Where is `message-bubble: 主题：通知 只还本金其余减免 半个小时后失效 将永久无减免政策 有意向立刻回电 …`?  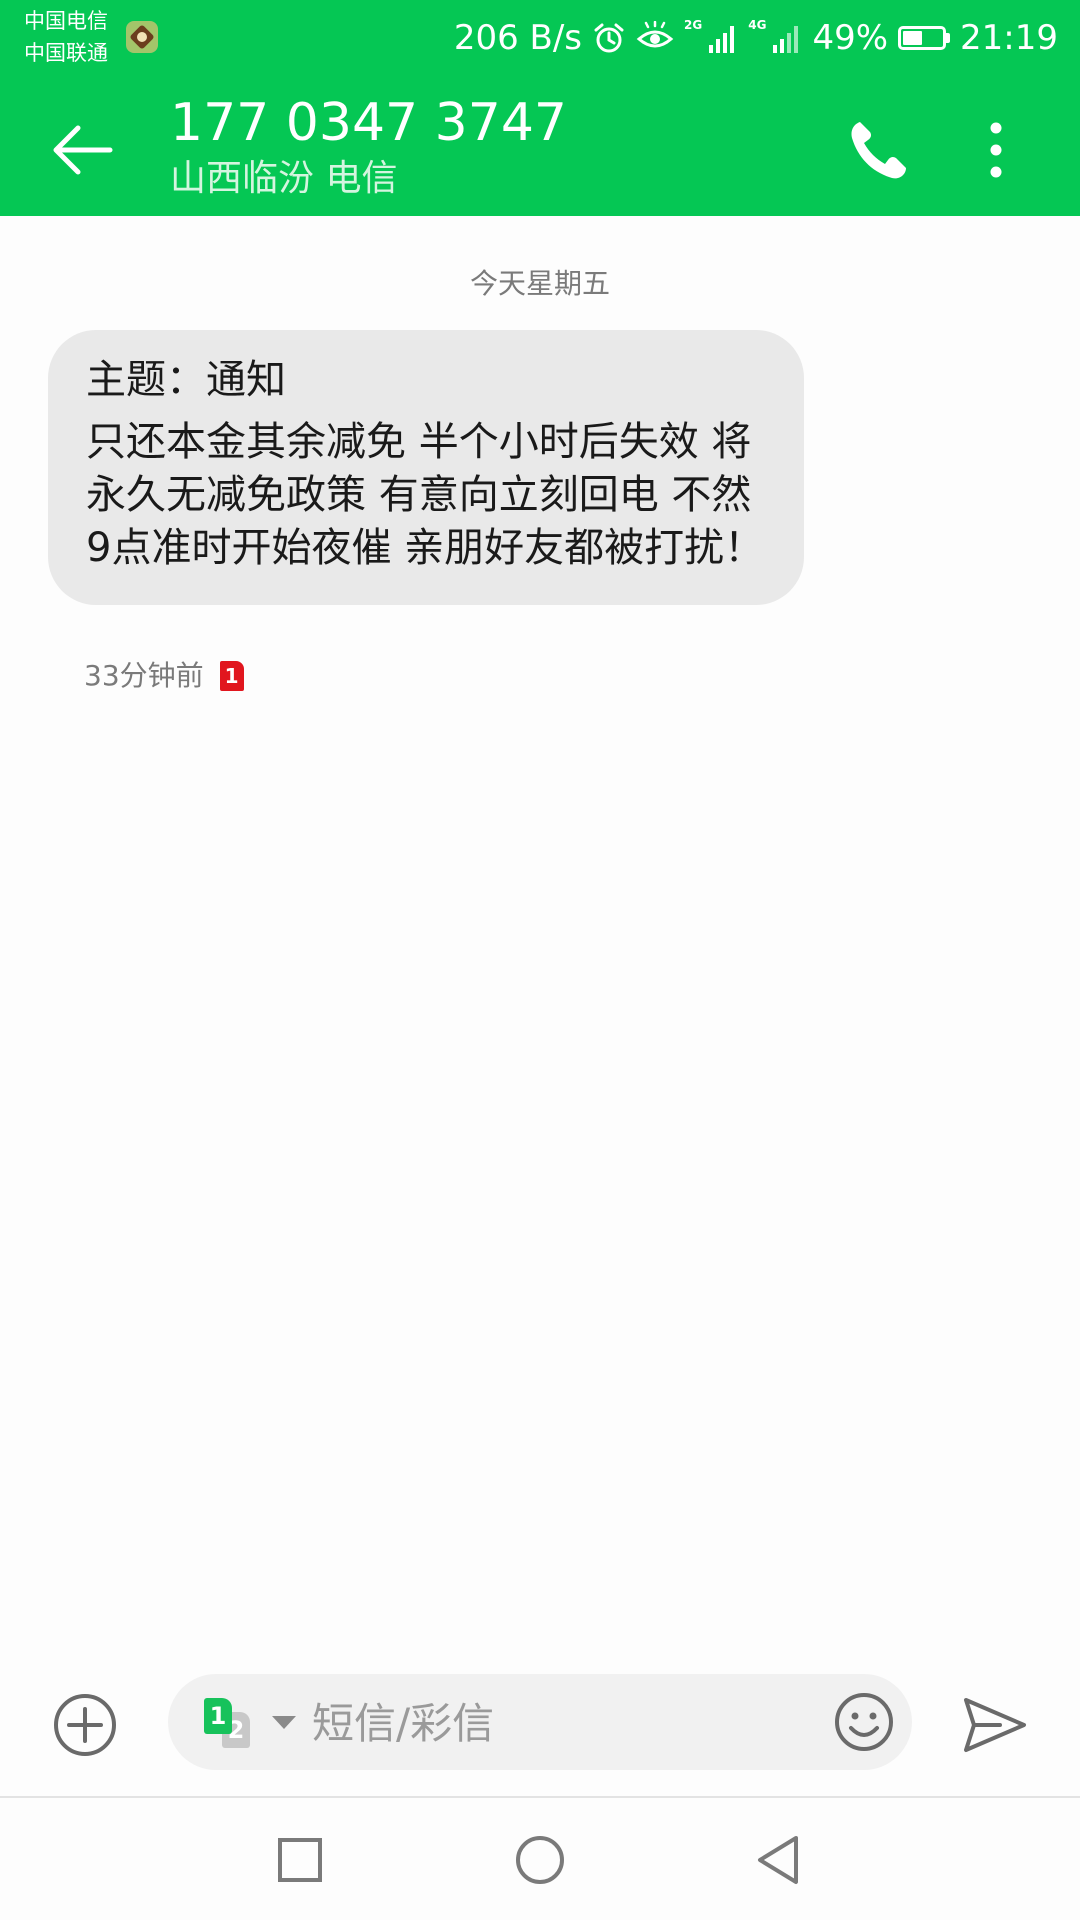
message-bubble: 主题：通知 只还本金其余减免 半个小时后失效 将永久无减免政策 有意向立刻回电 … is located at coordinates (426, 467).